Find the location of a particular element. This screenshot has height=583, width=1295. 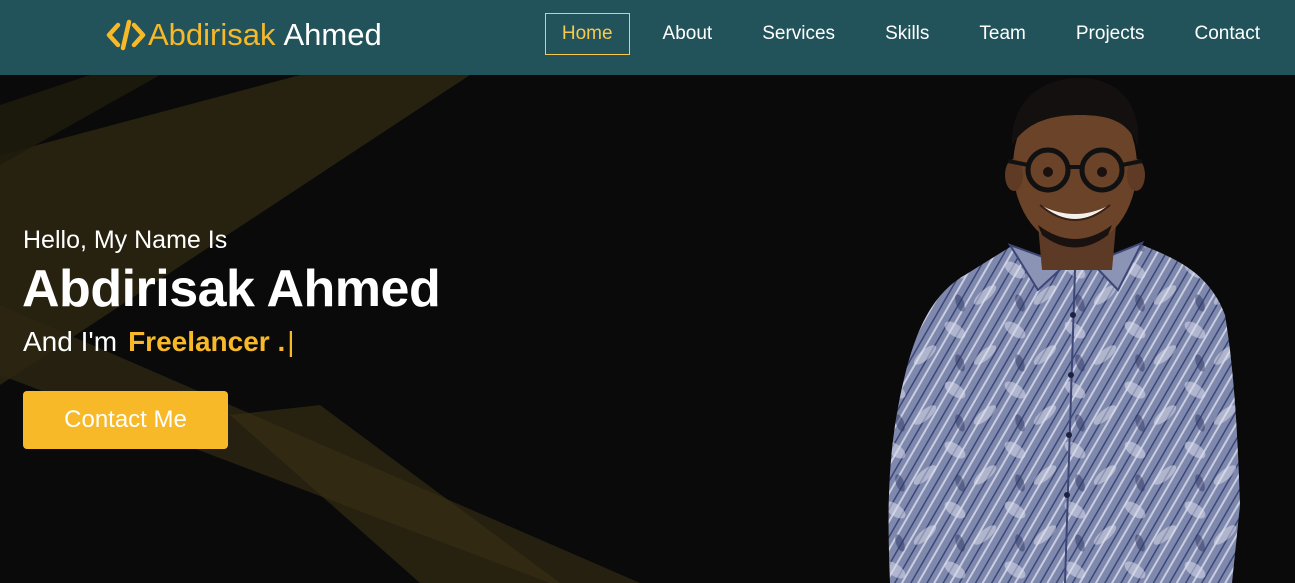

nav-item-home: Home is located at coordinates (587, 33).